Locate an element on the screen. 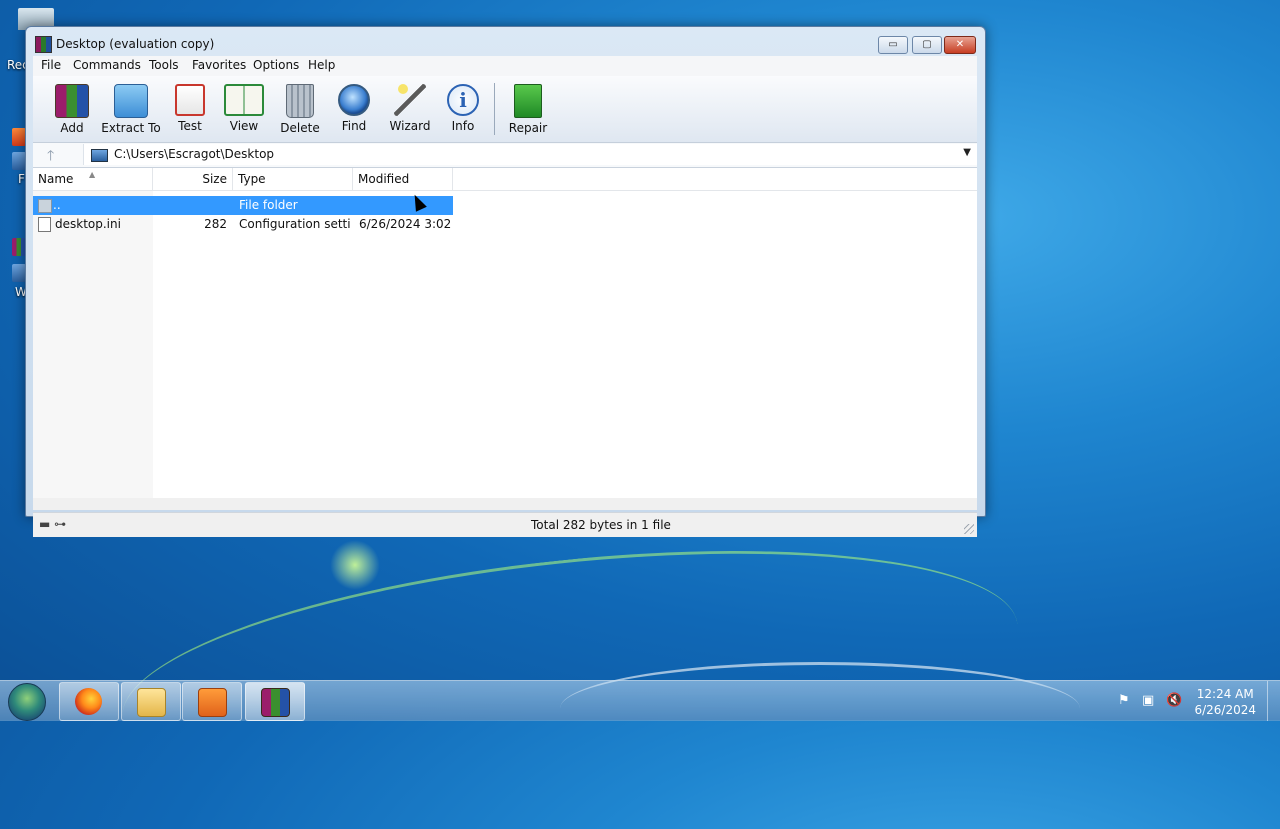  minimize-button: ▭ is located at coordinates (893, 45).